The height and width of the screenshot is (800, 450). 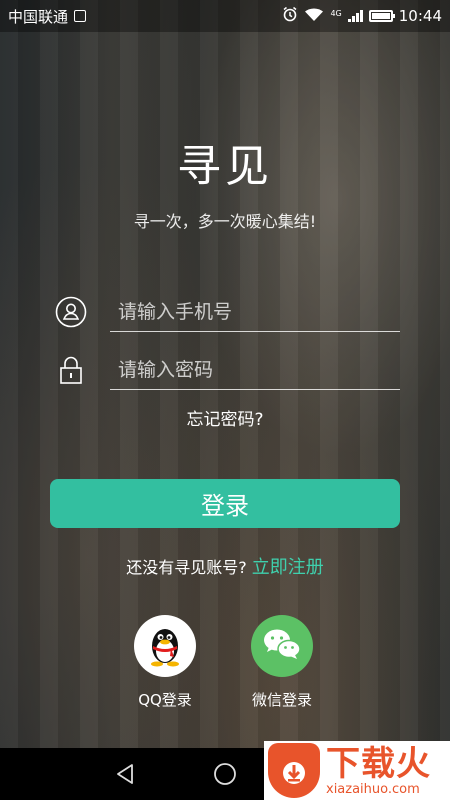 What do you see at coordinates (225, 503) in the screenshot?
I see `login-button: 登录` at bounding box center [225, 503].